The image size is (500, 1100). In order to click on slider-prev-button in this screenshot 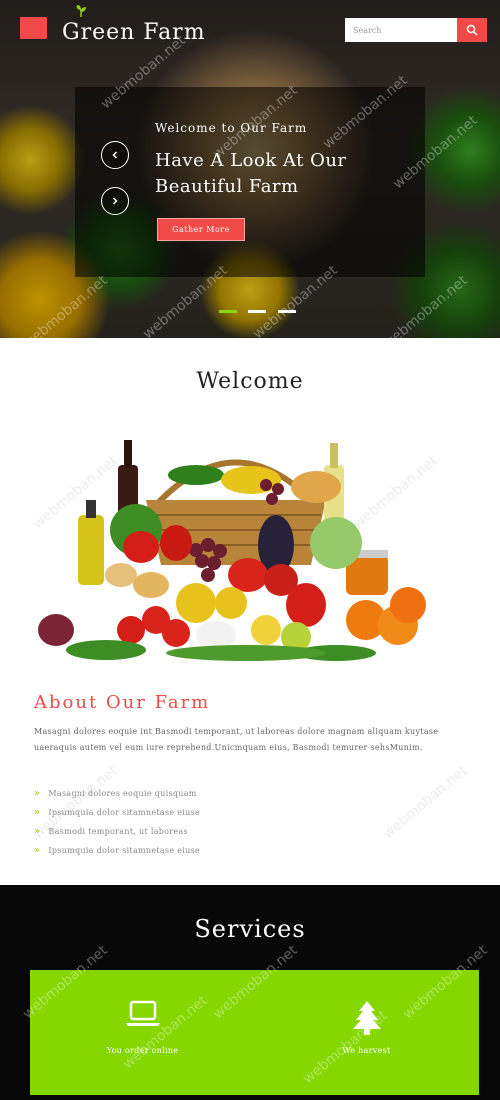, I will do `click(115, 155)`.